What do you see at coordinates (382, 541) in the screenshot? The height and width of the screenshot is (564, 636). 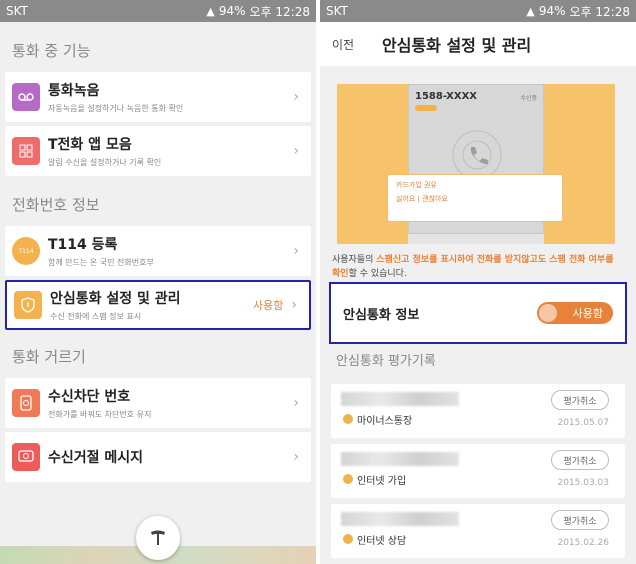 I see `record-label: 인터넷 상담` at bounding box center [382, 541].